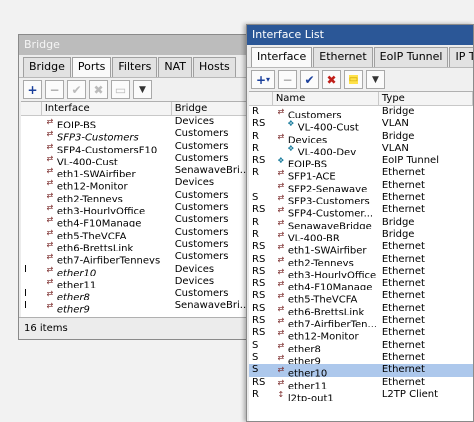 Image resolution: width=474 pixels, height=422 pixels. I want to click on table-row: R ⇄ SenawaveBridge Bridge, so click(361, 223).